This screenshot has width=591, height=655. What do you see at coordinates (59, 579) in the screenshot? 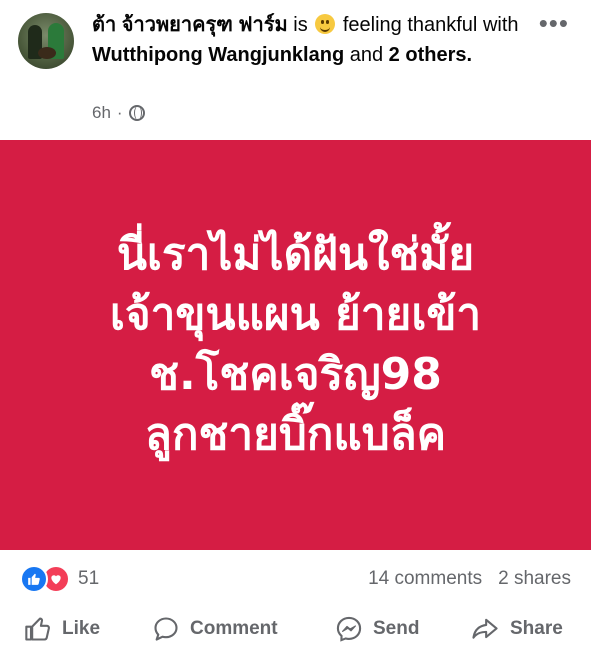
I see `reaction-summary: 51` at bounding box center [59, 579].